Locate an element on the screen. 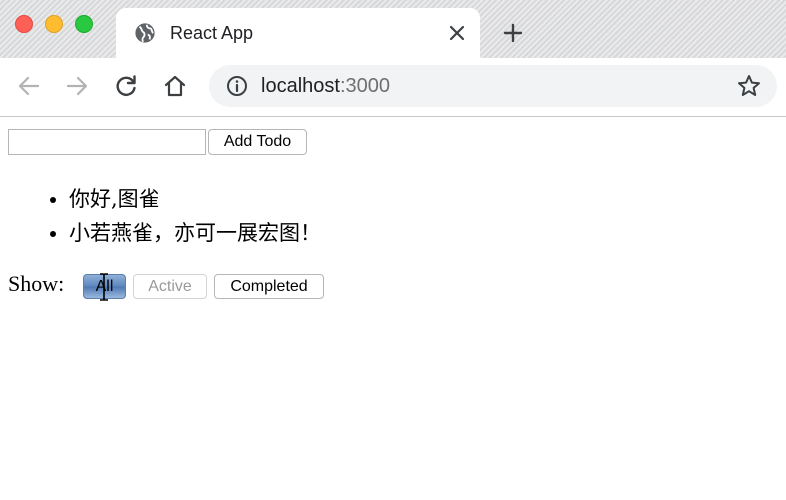  plus-icon is located at coordinates (513, 33).